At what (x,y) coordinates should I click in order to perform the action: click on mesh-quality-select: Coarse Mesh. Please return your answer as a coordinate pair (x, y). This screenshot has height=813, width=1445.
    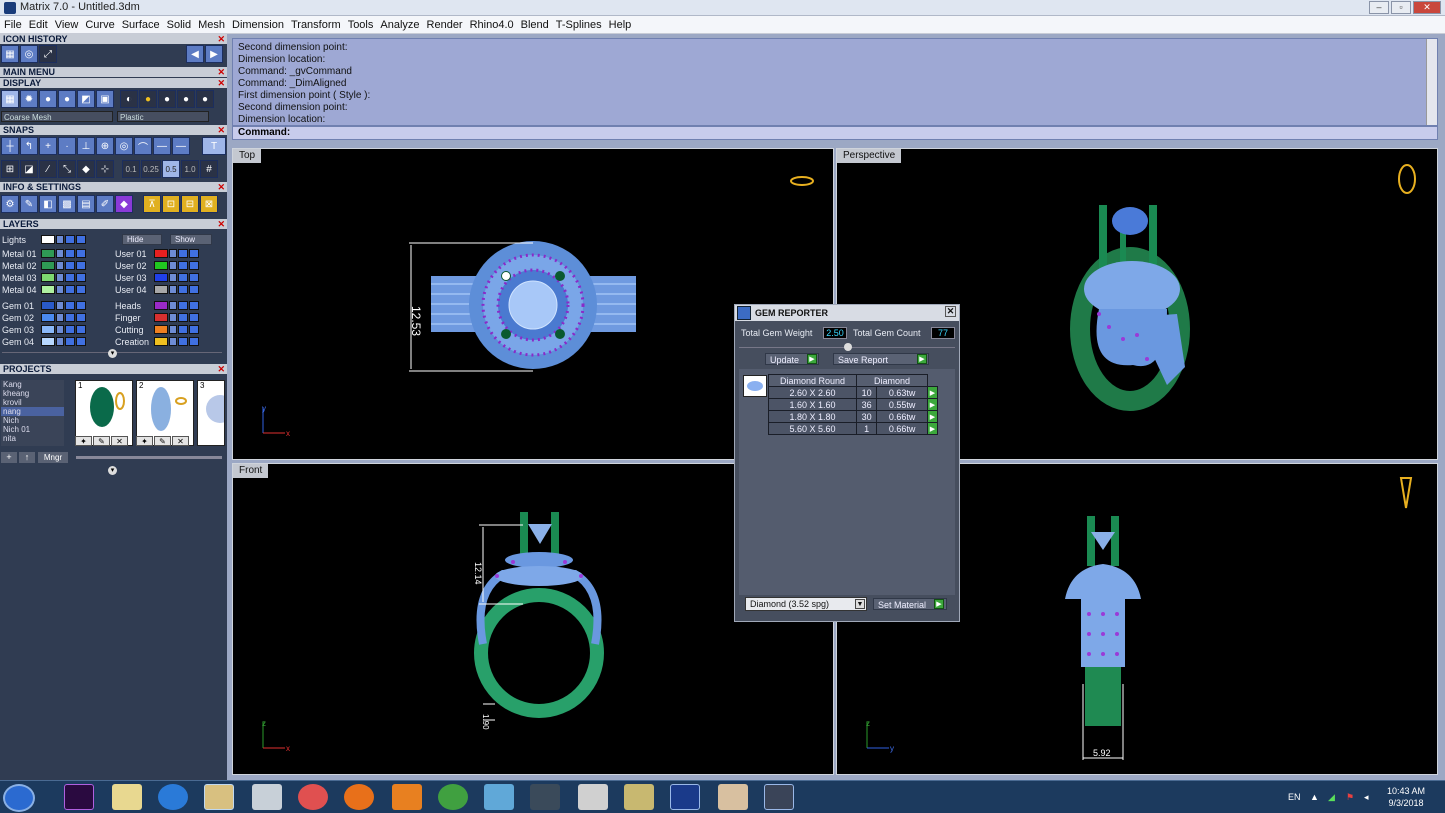
    Looking at the image, I should click on (57, 116).